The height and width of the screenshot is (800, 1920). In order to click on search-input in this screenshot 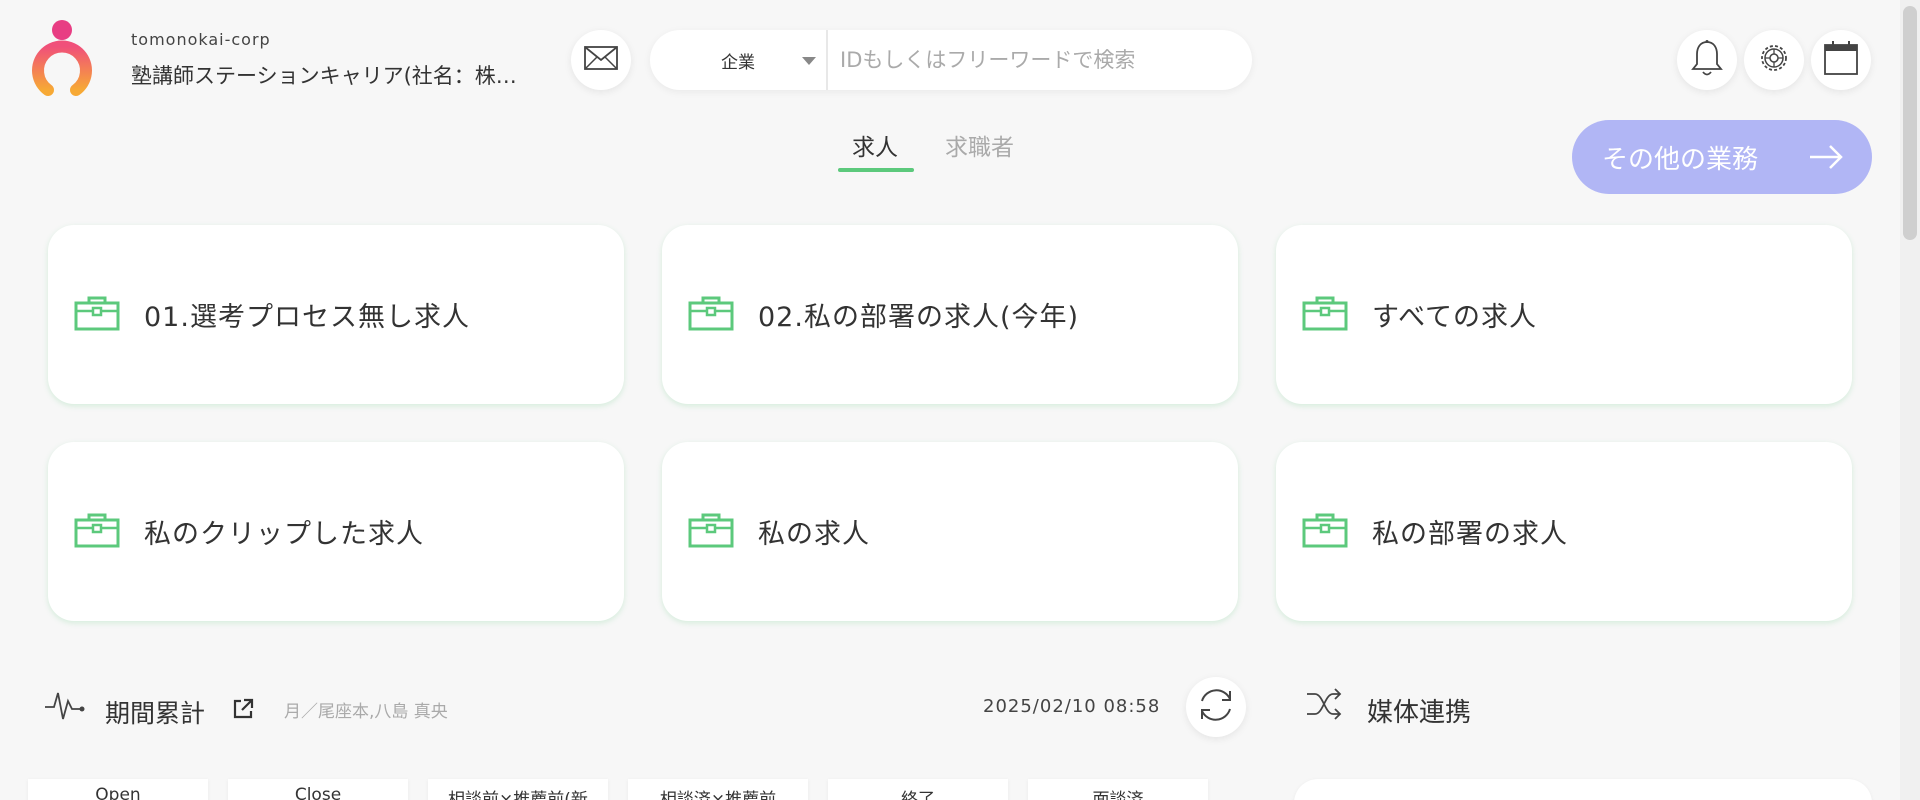, I will do `click(1040, 60)`.